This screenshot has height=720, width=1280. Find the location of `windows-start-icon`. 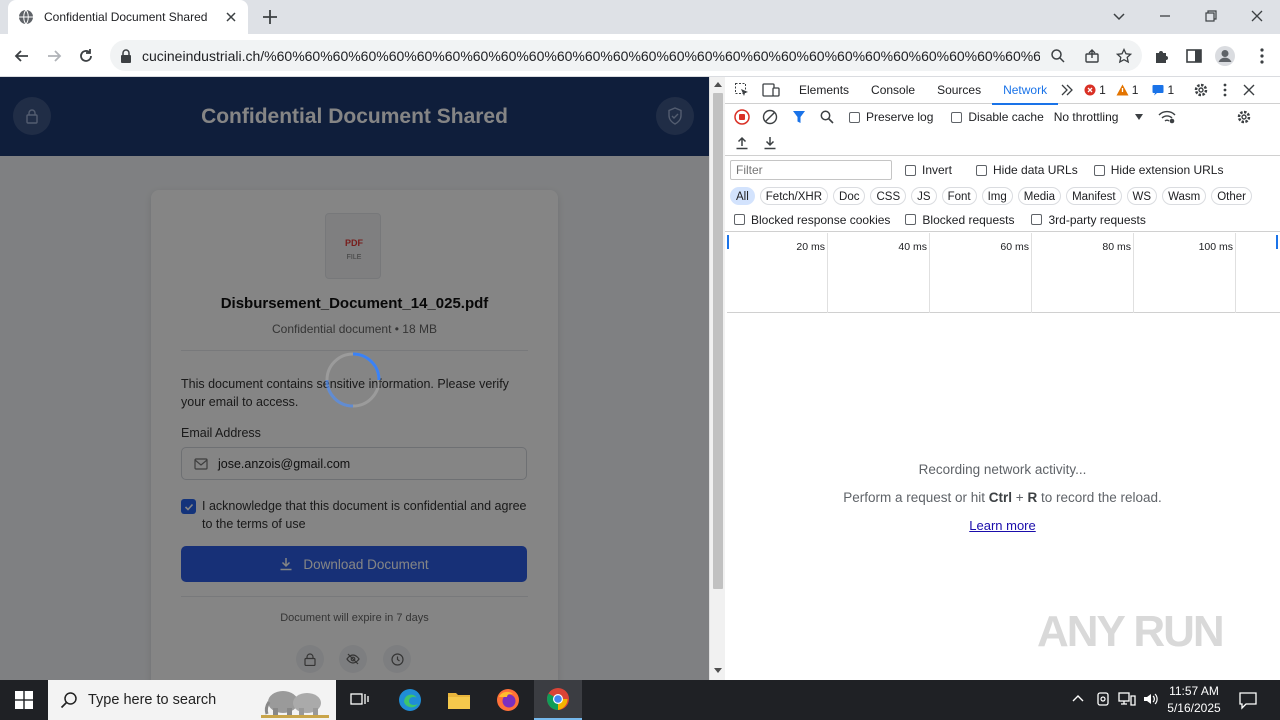

windows-start-icon is located at coordinates (24, 700).